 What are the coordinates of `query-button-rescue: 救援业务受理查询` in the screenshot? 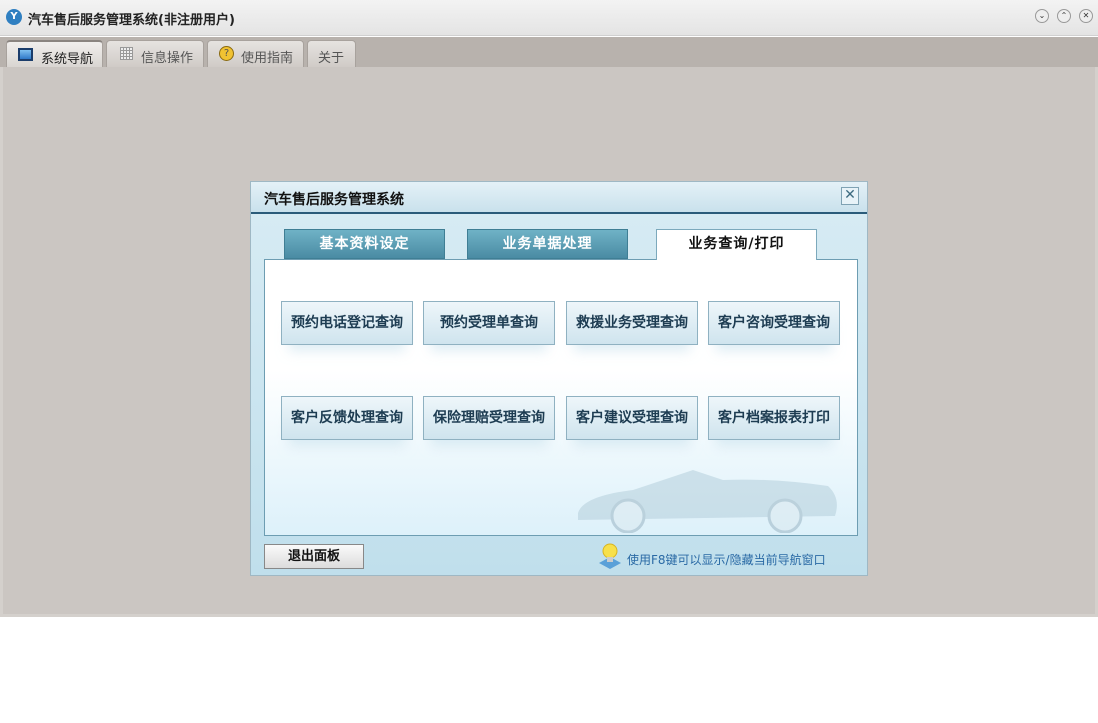 It's located at (632, 323).